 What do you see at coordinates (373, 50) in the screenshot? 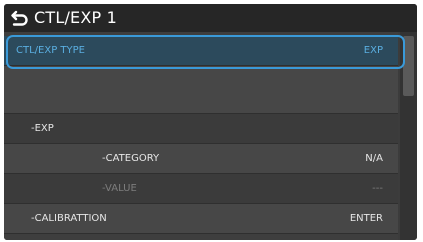
I see `row-value: EXP` at bounding box center [373, 50].